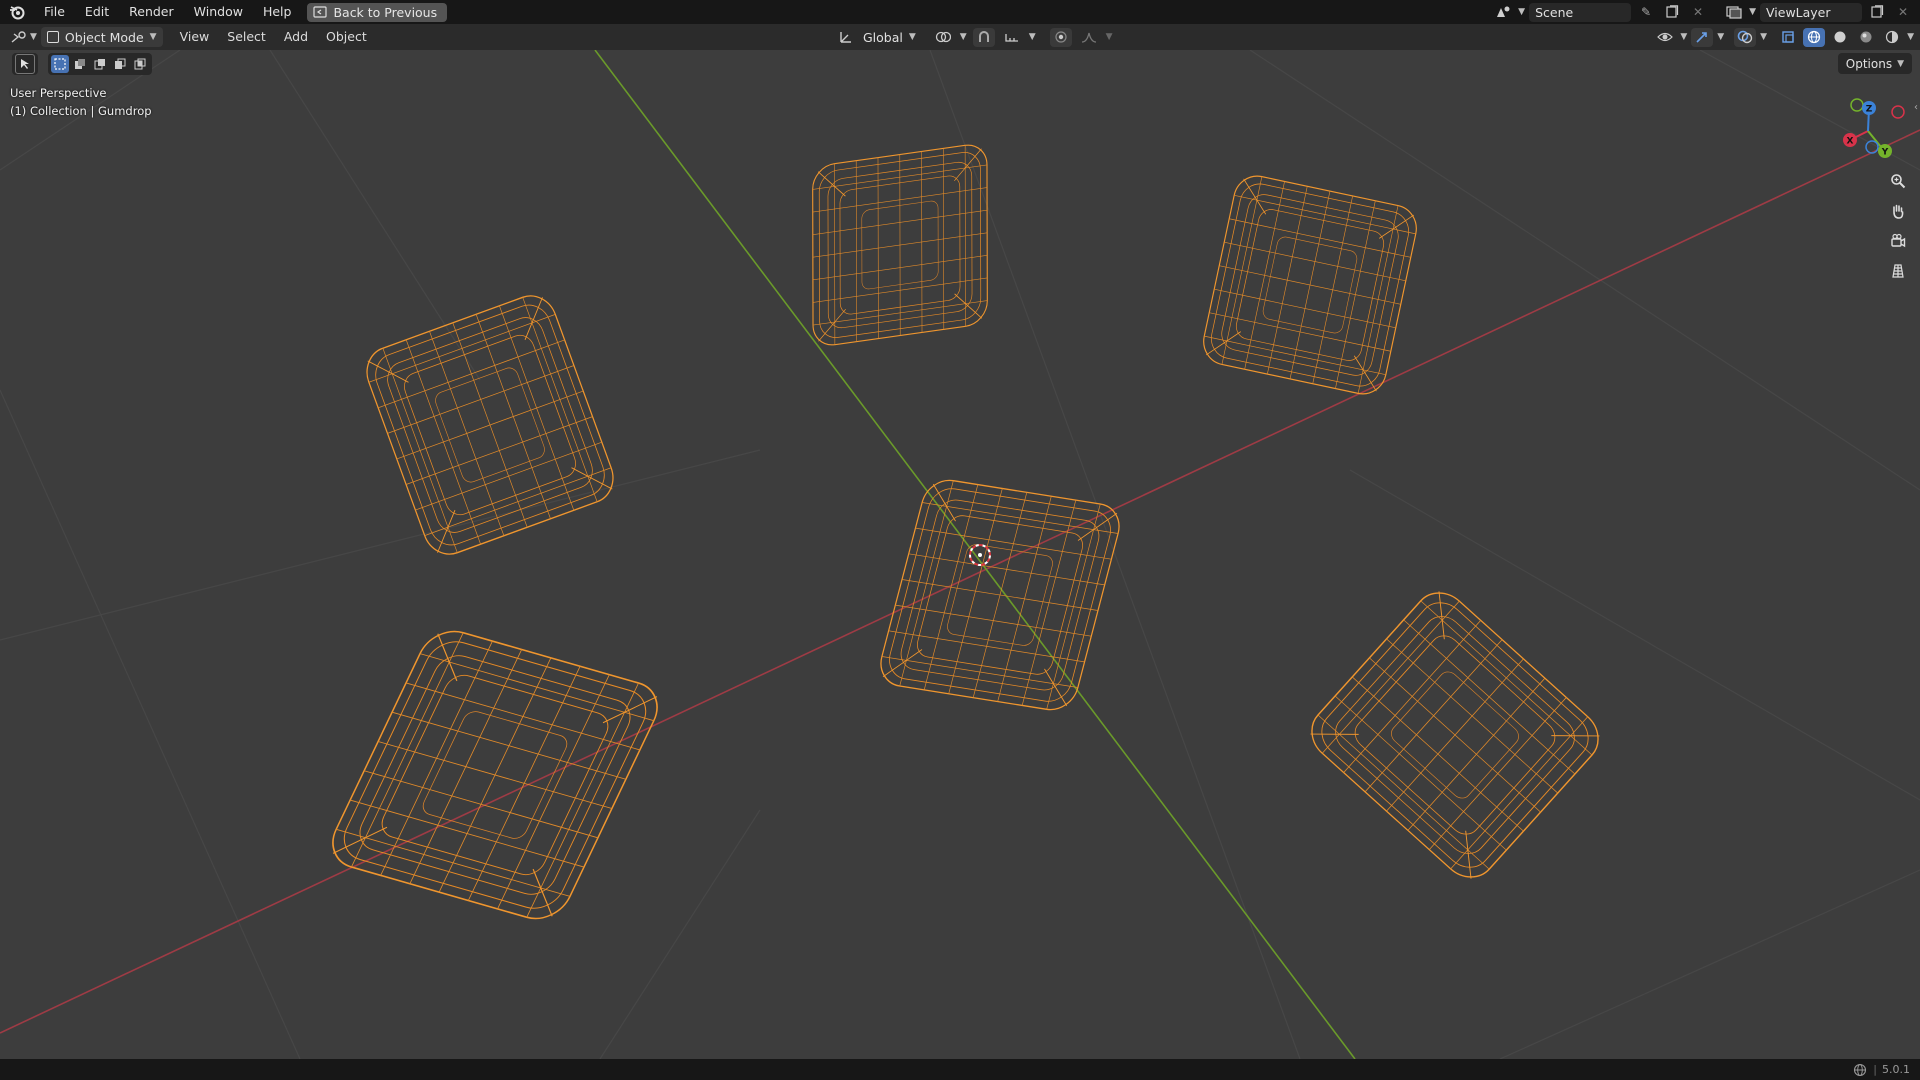 The height and width of the screenshot is (1080, 1920). What do you see at coordinates (1702, 37) in the screenshot?
I see `gizmo-toggle-icon` at bounding box center [1702, 37].